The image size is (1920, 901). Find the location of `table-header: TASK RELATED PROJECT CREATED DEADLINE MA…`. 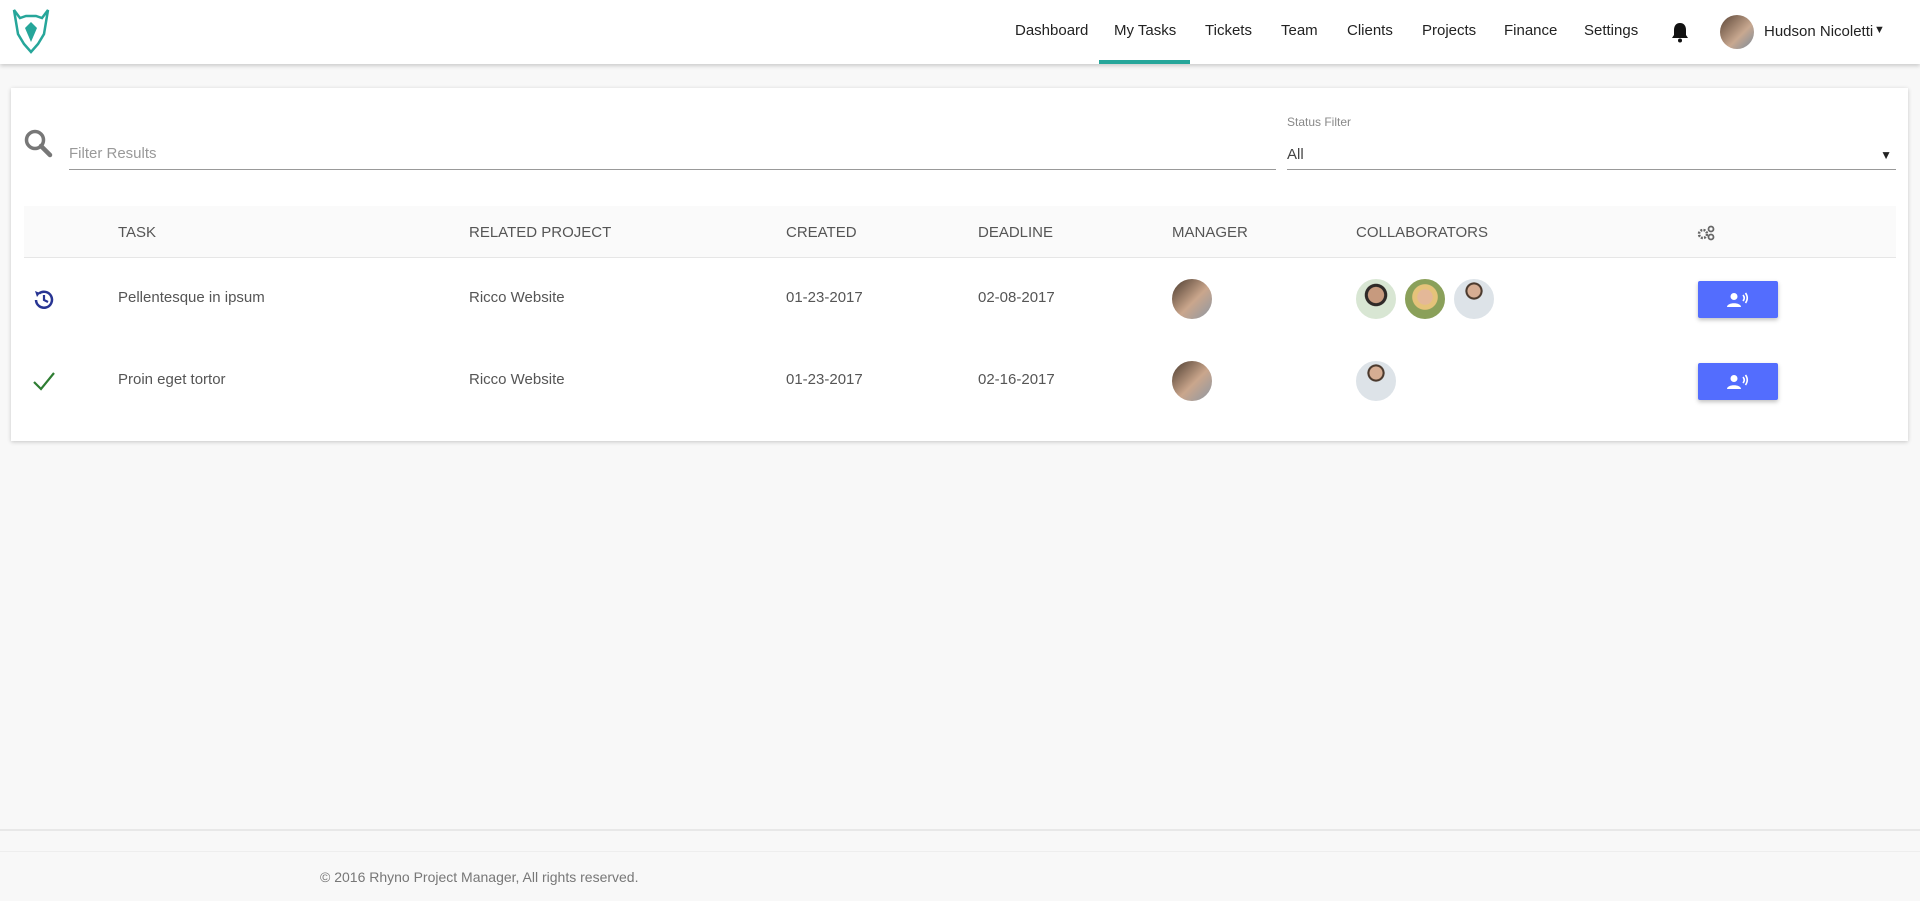

table-header: TASK RELATED PROJECT CREATED DEADLINE MA… is located at coordinates (960, 232).